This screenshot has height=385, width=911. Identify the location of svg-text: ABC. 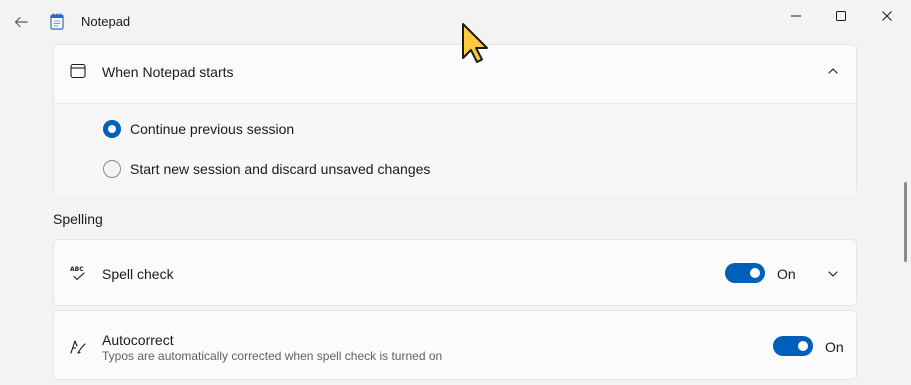
(77, 269).